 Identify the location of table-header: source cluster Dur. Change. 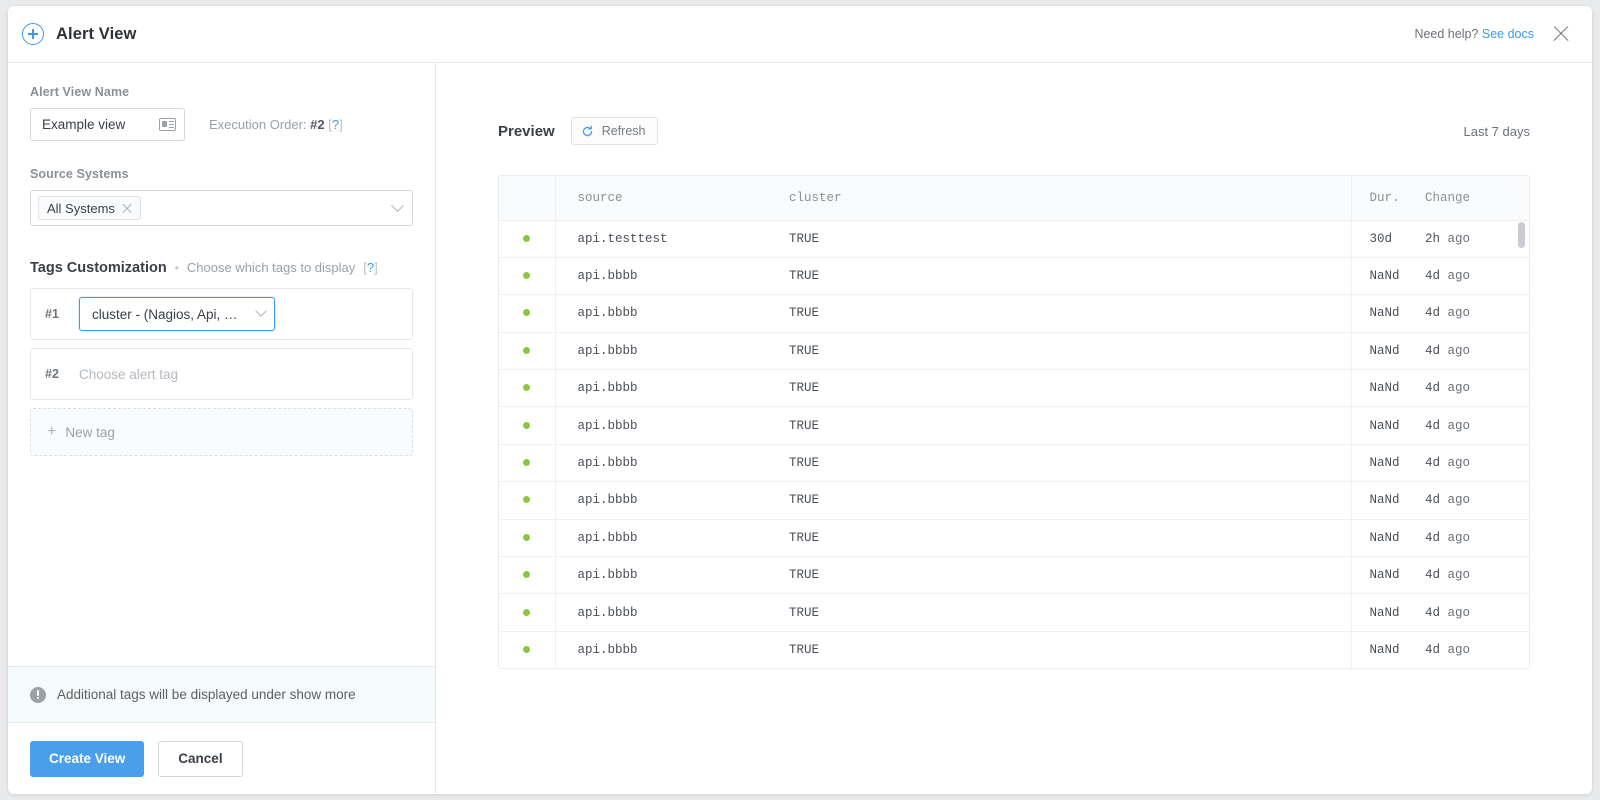
(1014, 198).